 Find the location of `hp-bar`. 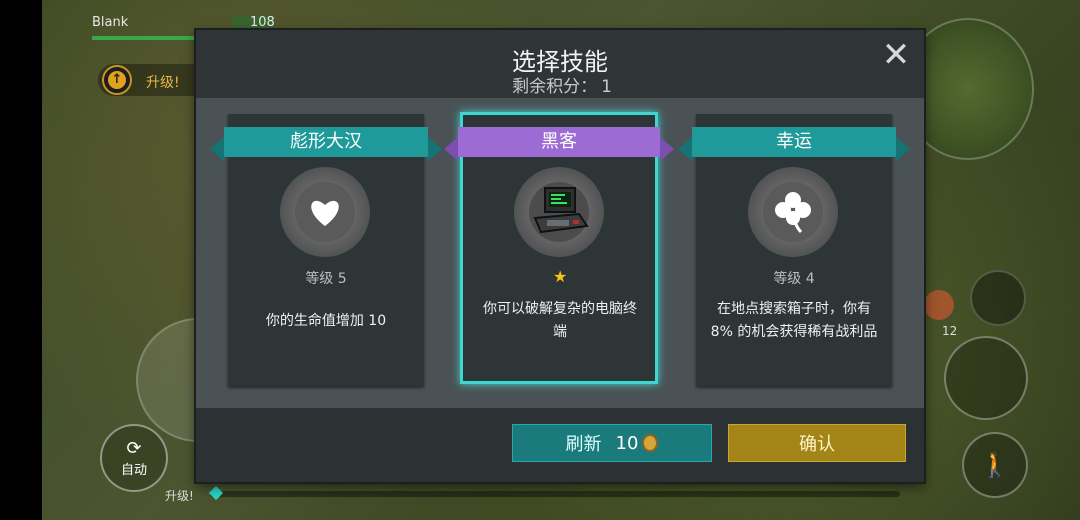

hp-bar is located at coordinates (147, 38).